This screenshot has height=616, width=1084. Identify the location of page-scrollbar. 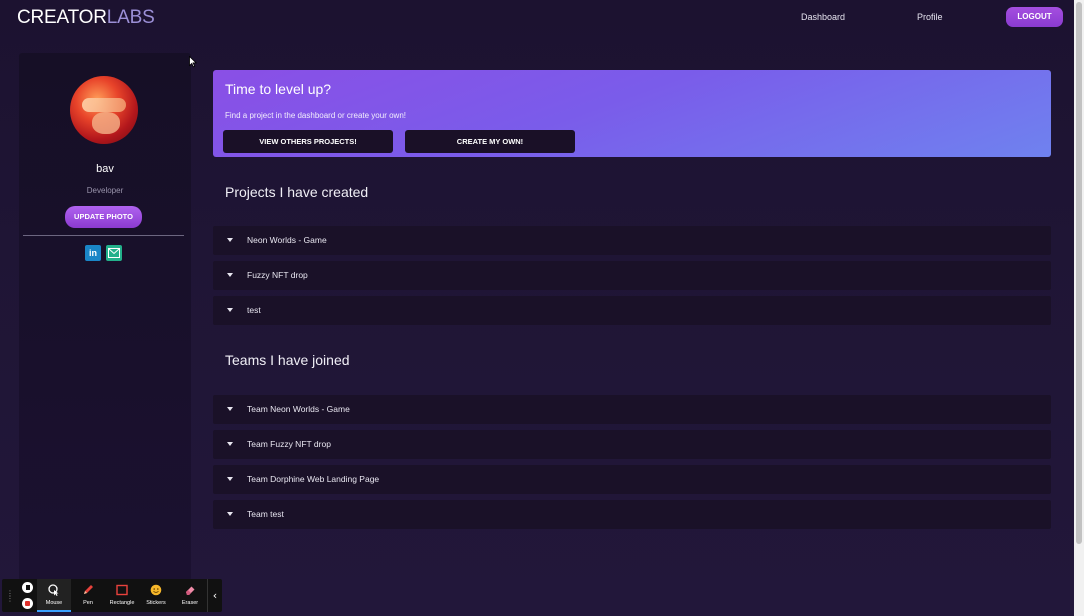
(1079, 308).